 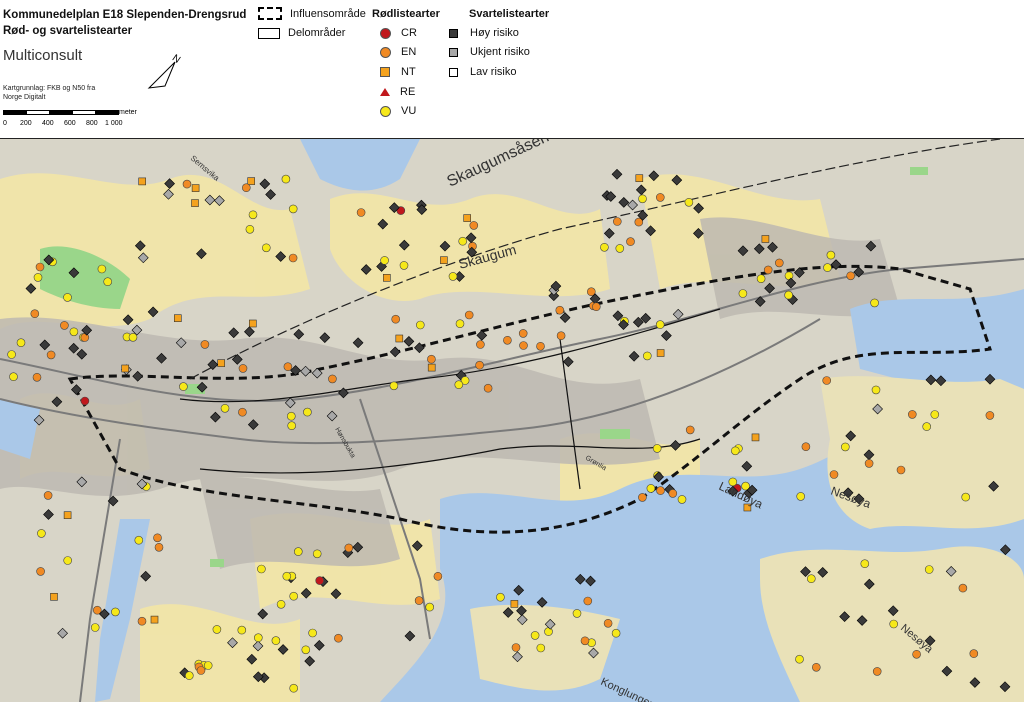 I want to click on legend-subarea: Delområder, so click(x=301, y=33).